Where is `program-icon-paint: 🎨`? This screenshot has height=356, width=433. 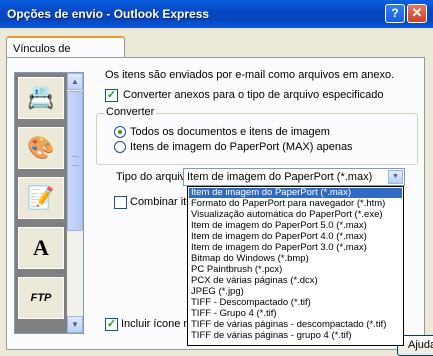 program-icon-paint: 🎨 is located at coordinates (41, 148).